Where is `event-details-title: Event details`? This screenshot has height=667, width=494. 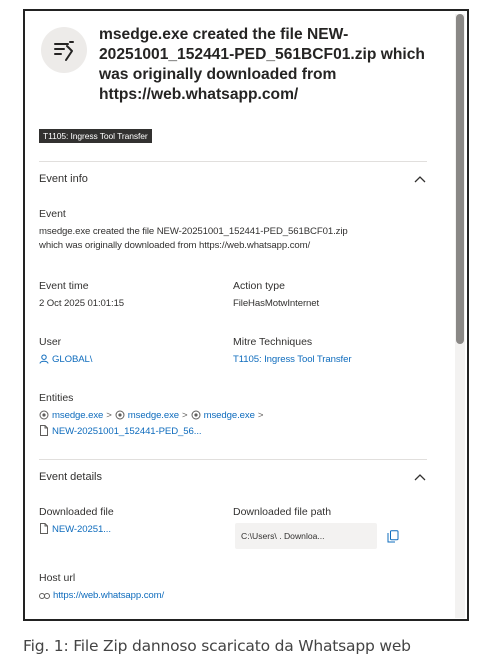 event-details-title: Event details is located at coordinates (70, 477).